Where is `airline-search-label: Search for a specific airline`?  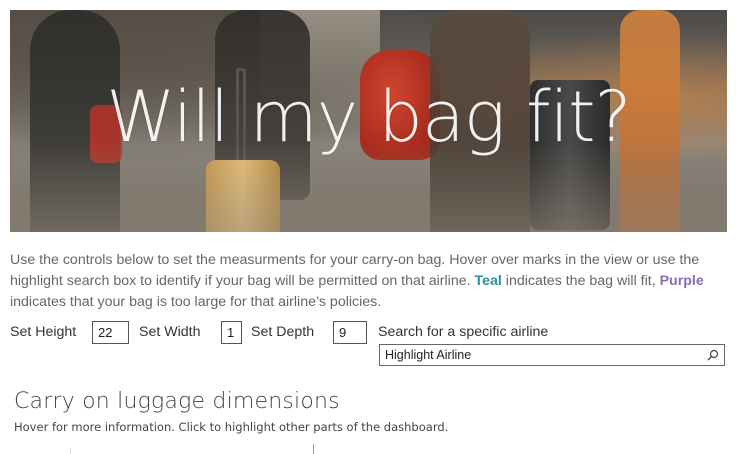 airline-search-label: Search for a specific airline is located at coordinates (463, 332).